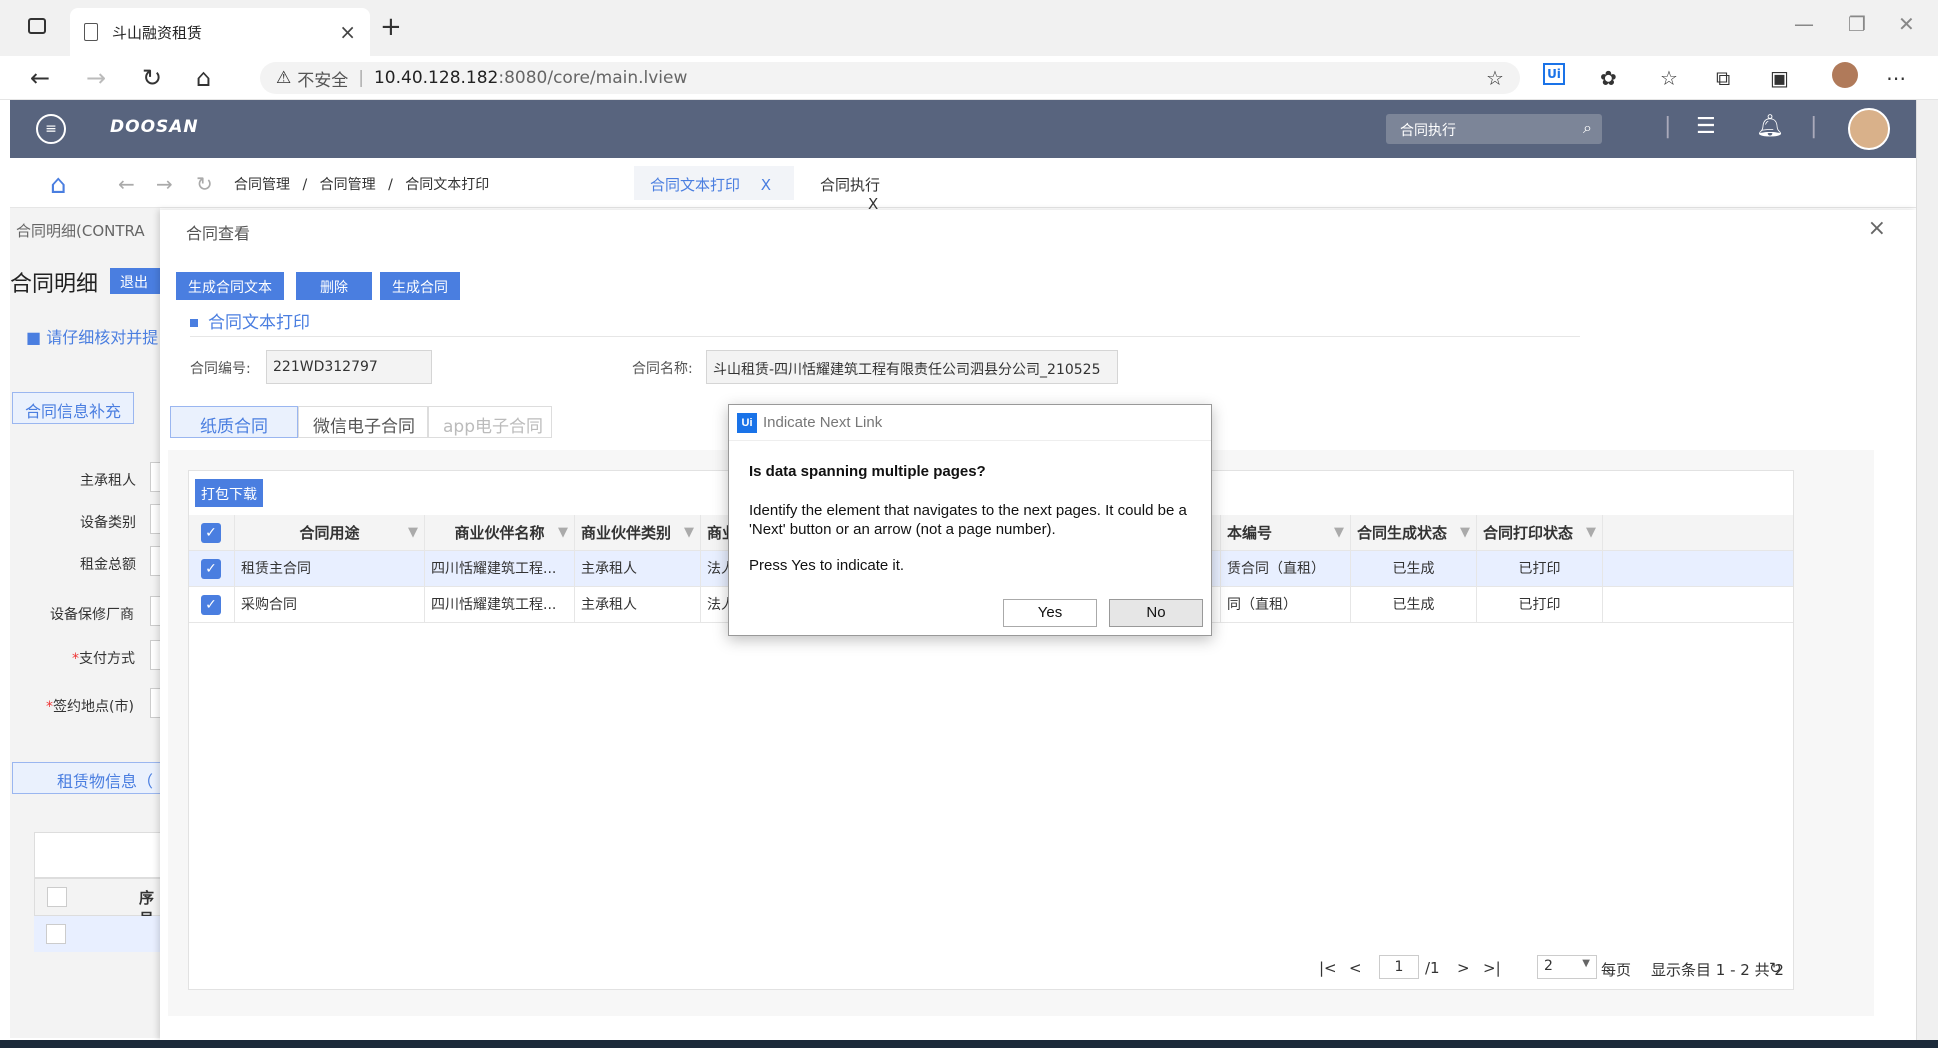 The height and width of the screenshot is (1048, 1938). What do you see at coordinates (220, 32) in the screenshot?
I see `browser-tab: 斗山融资租赁 ×` at bounding box center [220, 32].